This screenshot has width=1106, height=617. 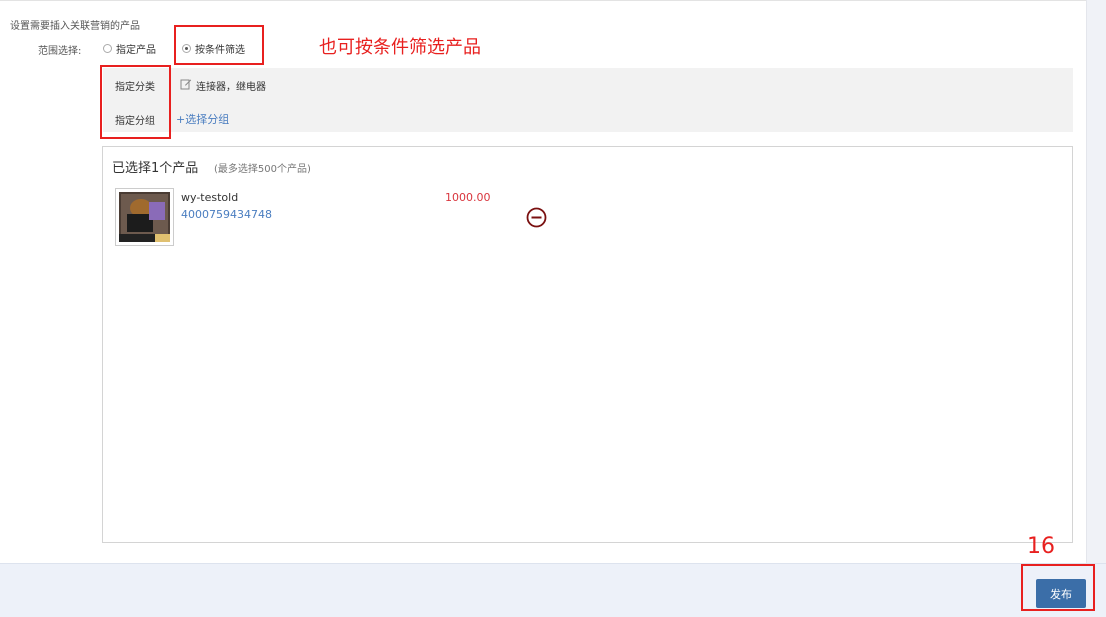 What do you see at coordinates (400, 47) in the screenshot?
I see `annotation-note: 也可按条件筛选产品` at bounding box center [400, 47].